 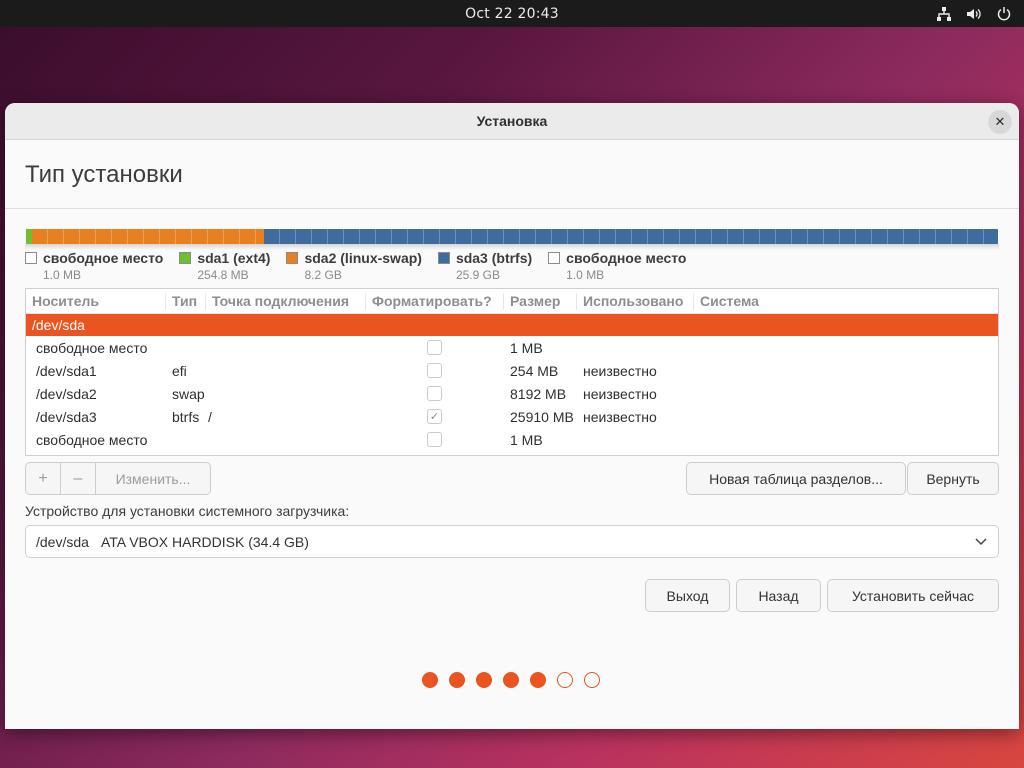 I want to click on column-header-format: Форматировать?, so click(x=435, y=301).